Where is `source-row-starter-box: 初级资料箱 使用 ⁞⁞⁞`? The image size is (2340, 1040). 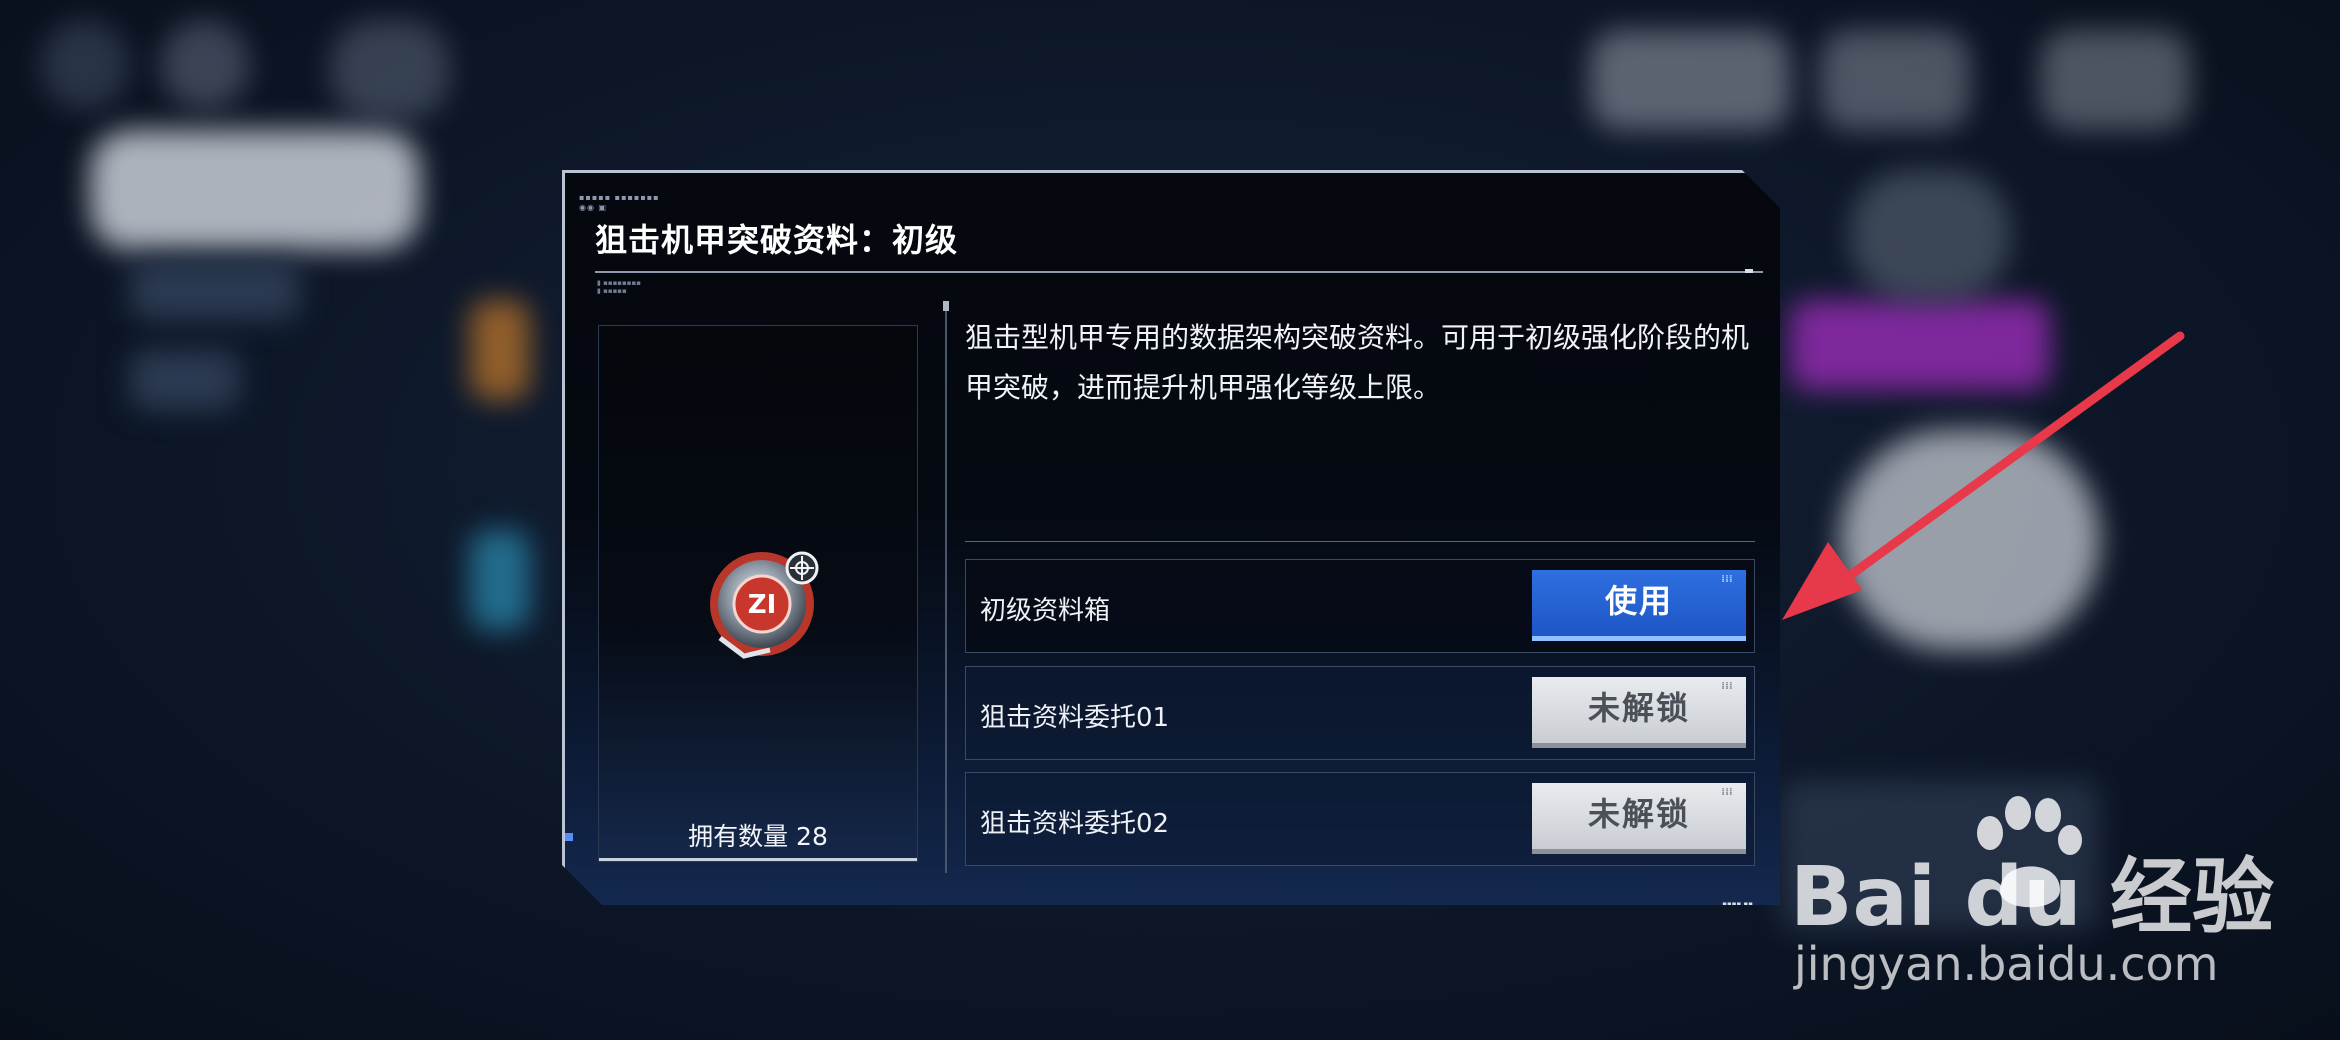 source-row-starter-box: 初级资料箱 使用 ⁞⁞⁞ is located at coordinates (1360, 606).